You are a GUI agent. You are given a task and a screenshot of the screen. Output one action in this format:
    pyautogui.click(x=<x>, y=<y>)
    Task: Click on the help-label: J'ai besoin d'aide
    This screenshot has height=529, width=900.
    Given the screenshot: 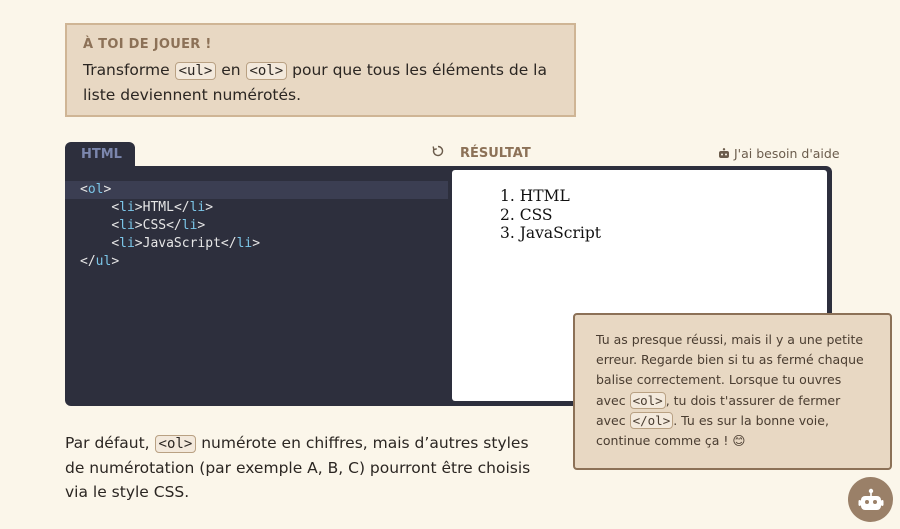 What is the action you would take?
    pyautogui.click(x=787, y=153)
    